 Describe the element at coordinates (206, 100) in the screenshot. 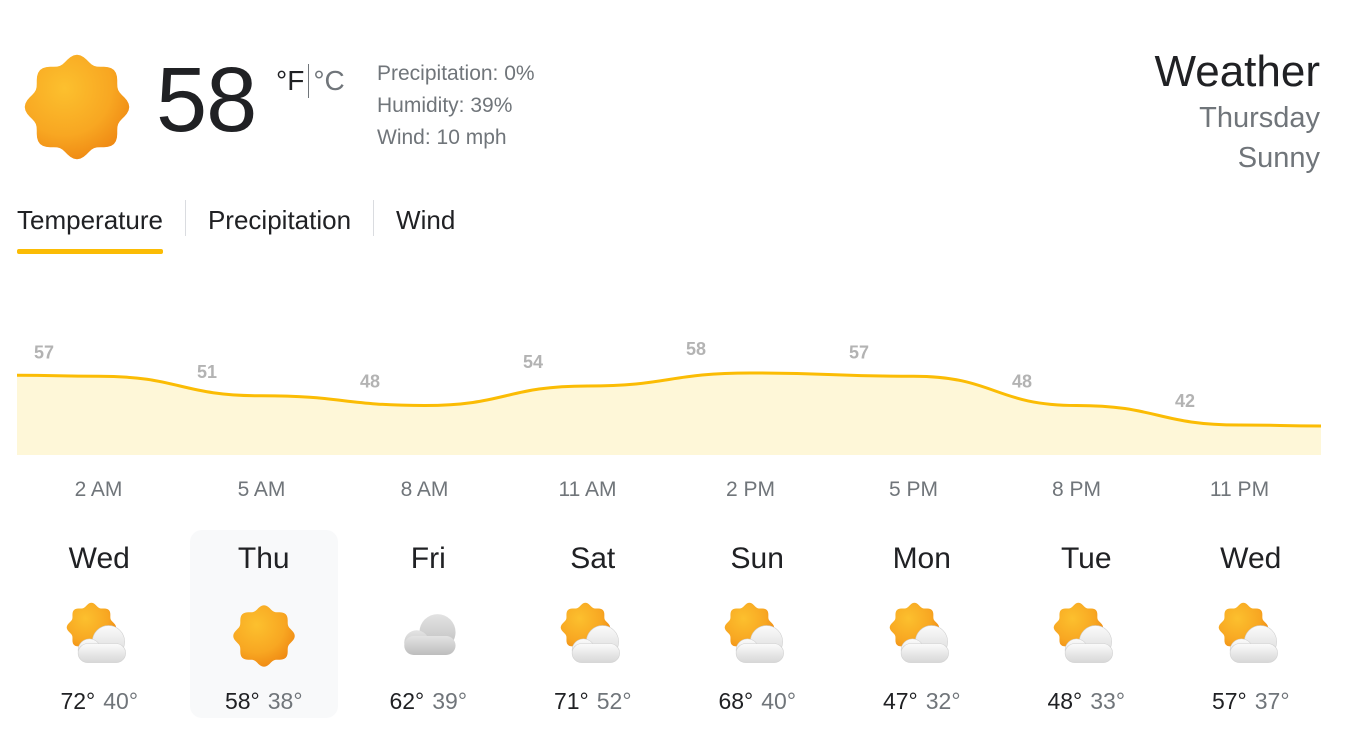

I see `current-temperature: 58` at that location.